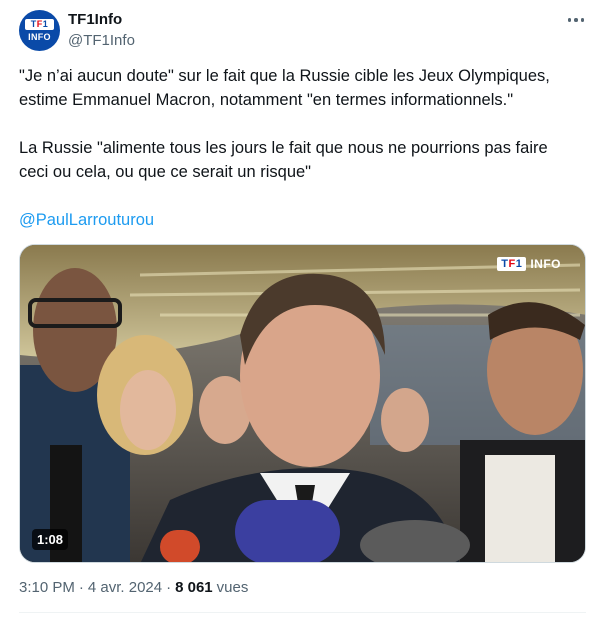 The image size is (605, 623). I want to click on avatar-logo-info: INFO, so click(39, 37).